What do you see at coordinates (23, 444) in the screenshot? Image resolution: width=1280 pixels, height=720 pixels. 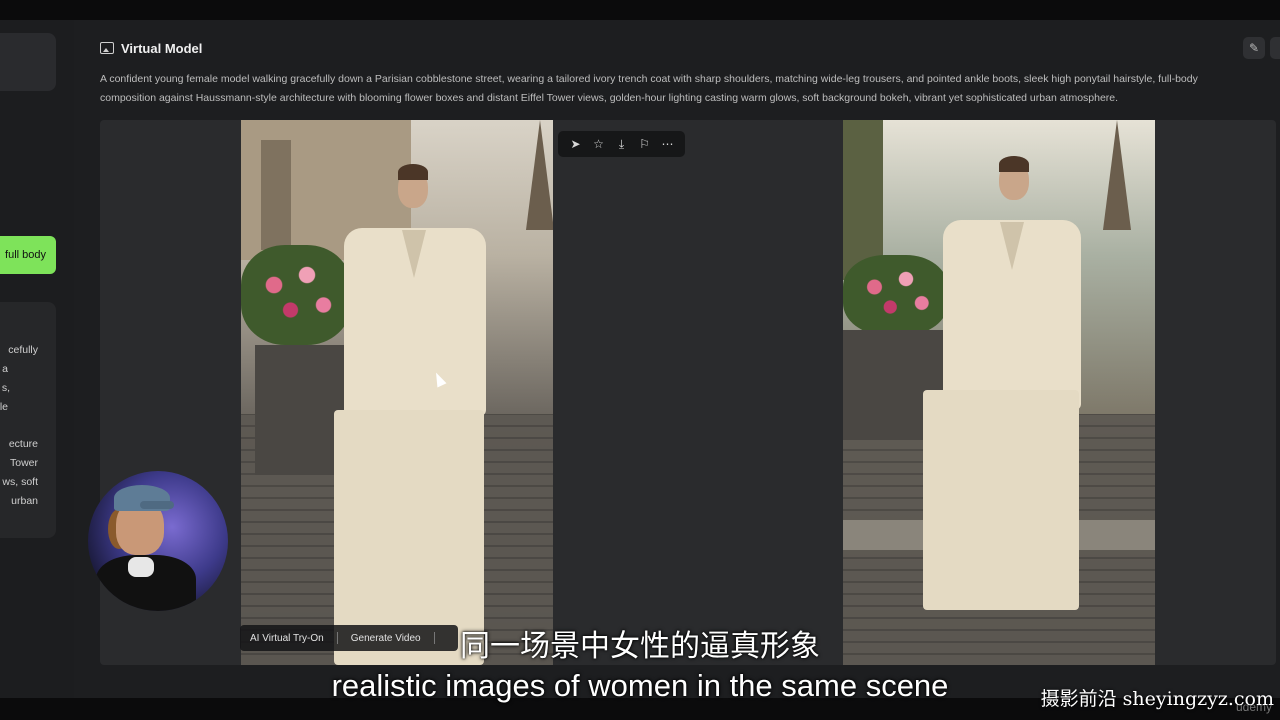 I see `card-line: ecture` at bounding box center [23, 444].